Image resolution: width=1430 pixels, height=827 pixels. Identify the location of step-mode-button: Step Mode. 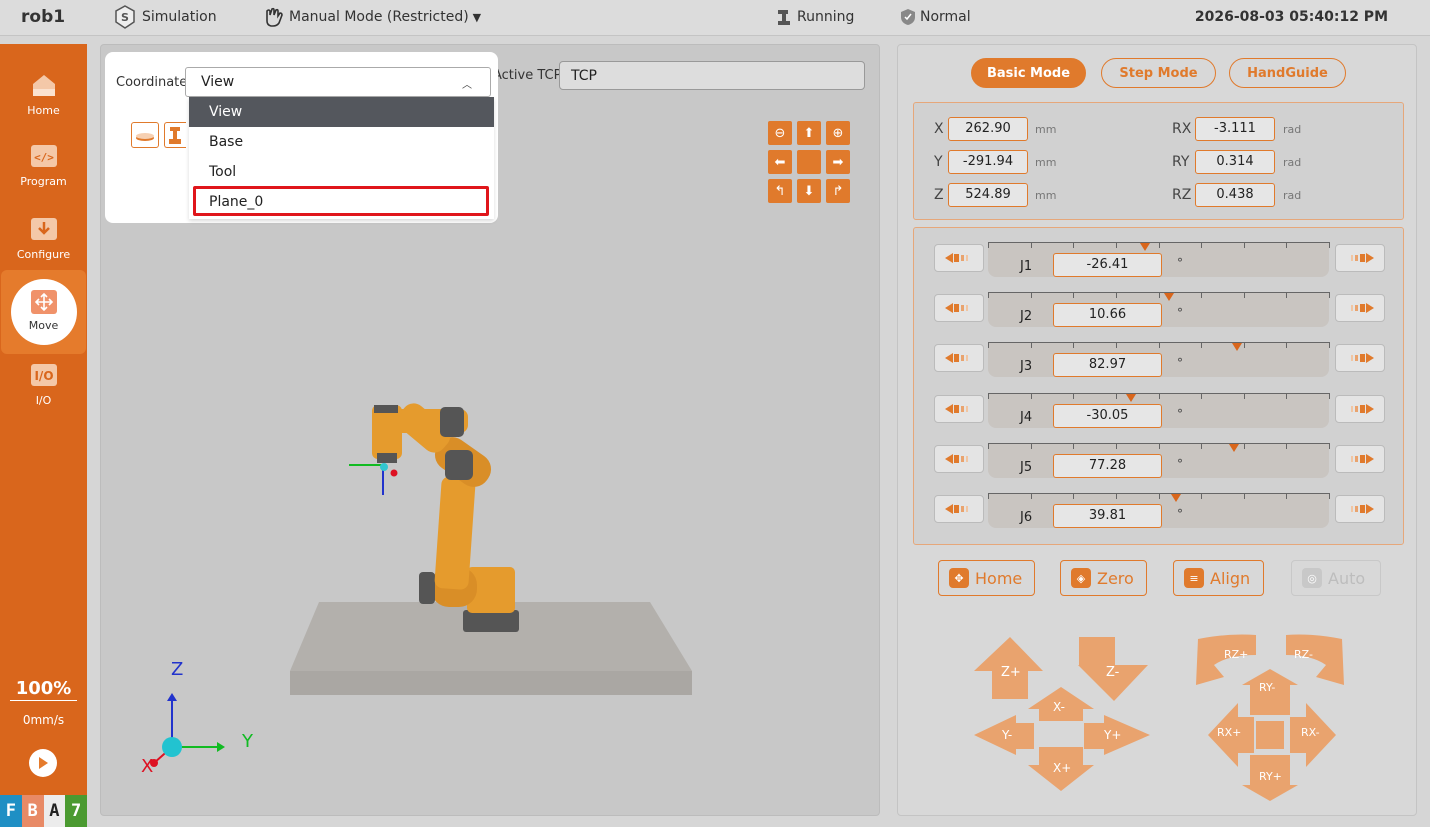
(1158, 73).